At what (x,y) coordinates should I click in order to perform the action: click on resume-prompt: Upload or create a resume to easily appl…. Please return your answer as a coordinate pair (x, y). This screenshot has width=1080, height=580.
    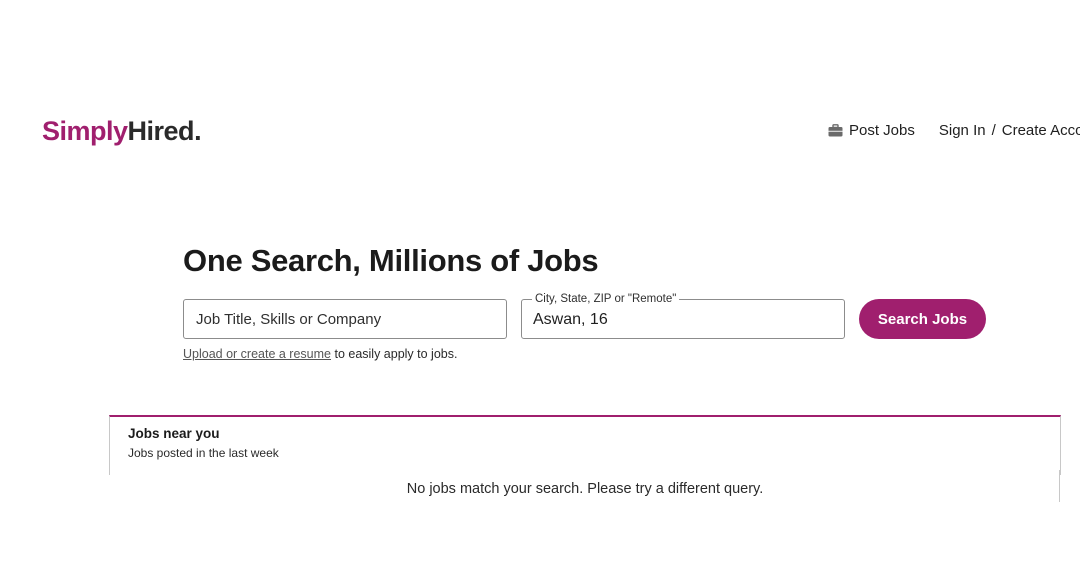
    Looking at the image, I should click on (320, 354).